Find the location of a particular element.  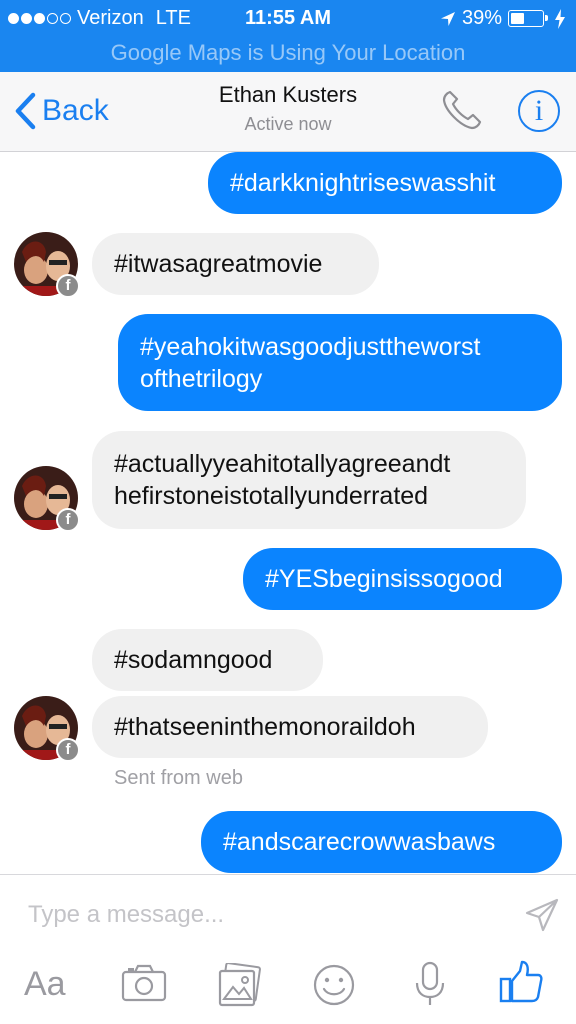

like-button is located at coordinates (521, 984).